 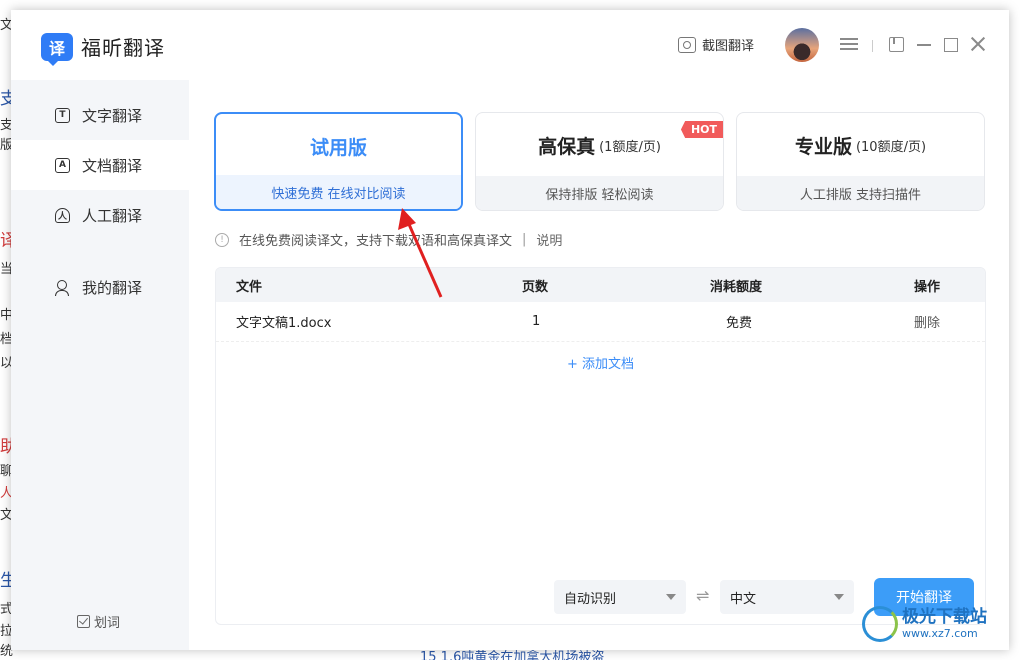 I want to click on swap-languages-icon: ⇌, so click(x=702, y=595).